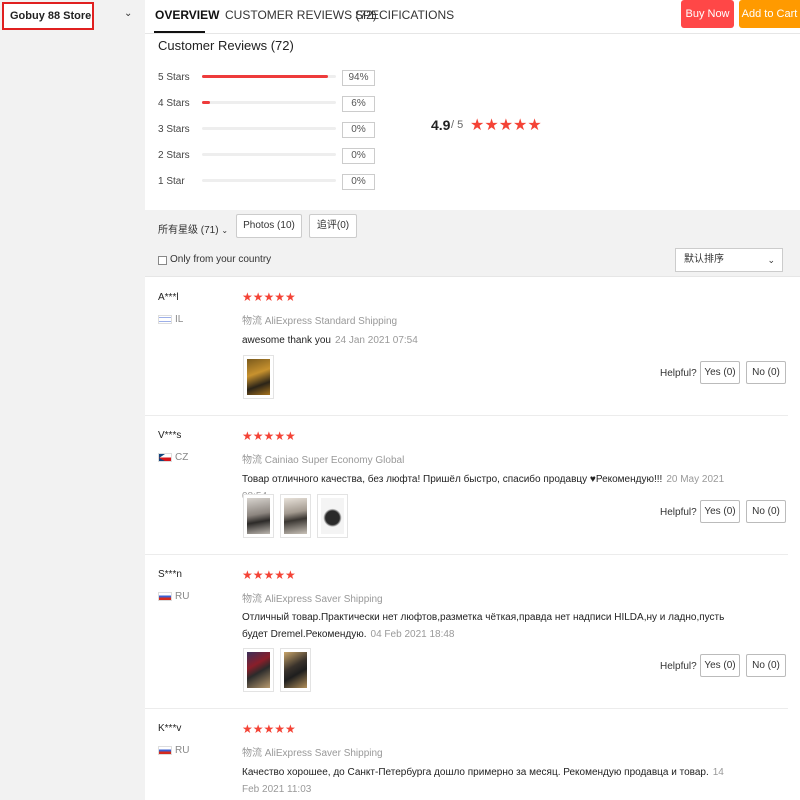  What do you see at coordinates (165, 457) in the screenshot?
I see `czech-flag-icon` at bounding box center [165, 457].